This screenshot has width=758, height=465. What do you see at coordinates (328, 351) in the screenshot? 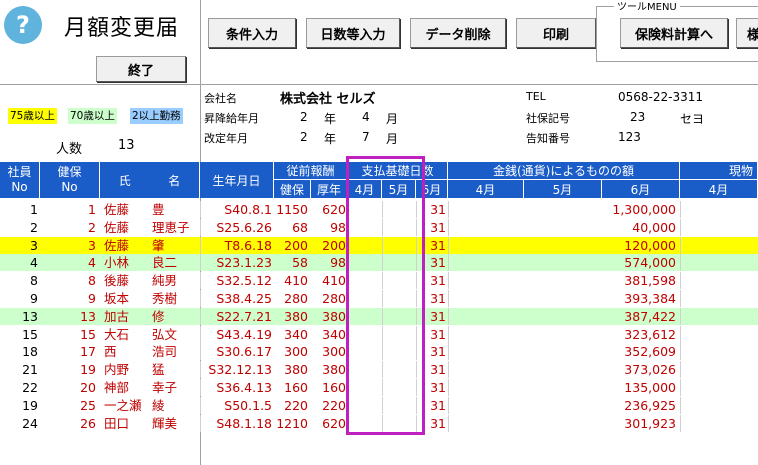
I see `cell-n: 300` at bounding box center [328, 351].